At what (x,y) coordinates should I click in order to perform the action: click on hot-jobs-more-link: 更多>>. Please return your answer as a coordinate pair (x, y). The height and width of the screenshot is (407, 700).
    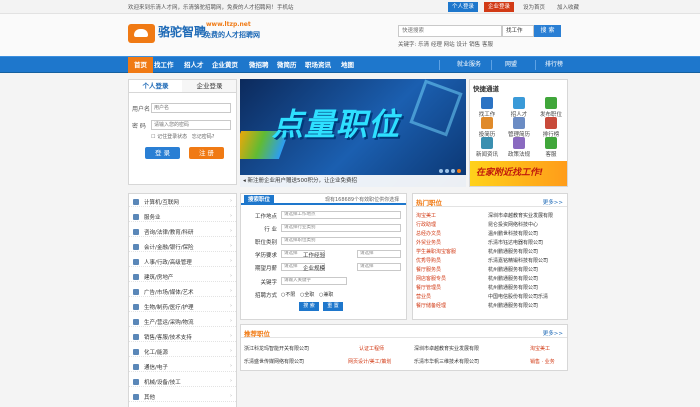
    Looking at the image, I should click on (553, 202).